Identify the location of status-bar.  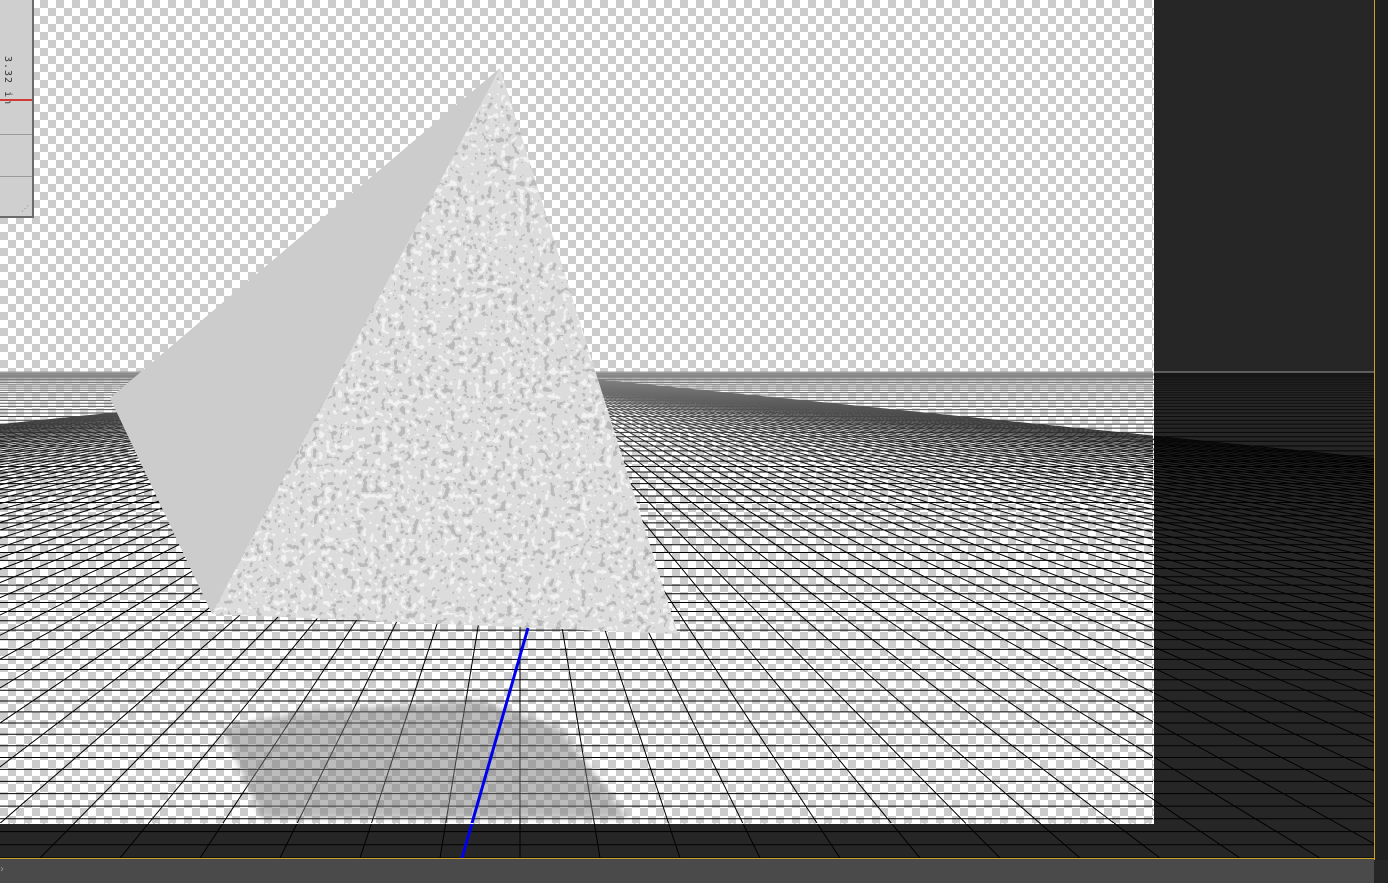
(687, 870).